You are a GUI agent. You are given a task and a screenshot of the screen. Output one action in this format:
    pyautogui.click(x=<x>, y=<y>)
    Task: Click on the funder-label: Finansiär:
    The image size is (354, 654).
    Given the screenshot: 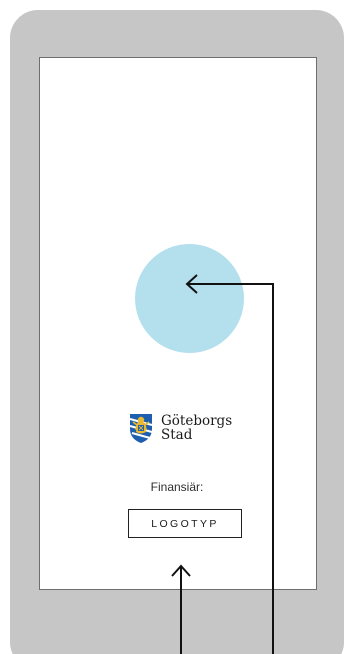 What is the action you would take?
    pyautogui.click(x=177, y=487)
    